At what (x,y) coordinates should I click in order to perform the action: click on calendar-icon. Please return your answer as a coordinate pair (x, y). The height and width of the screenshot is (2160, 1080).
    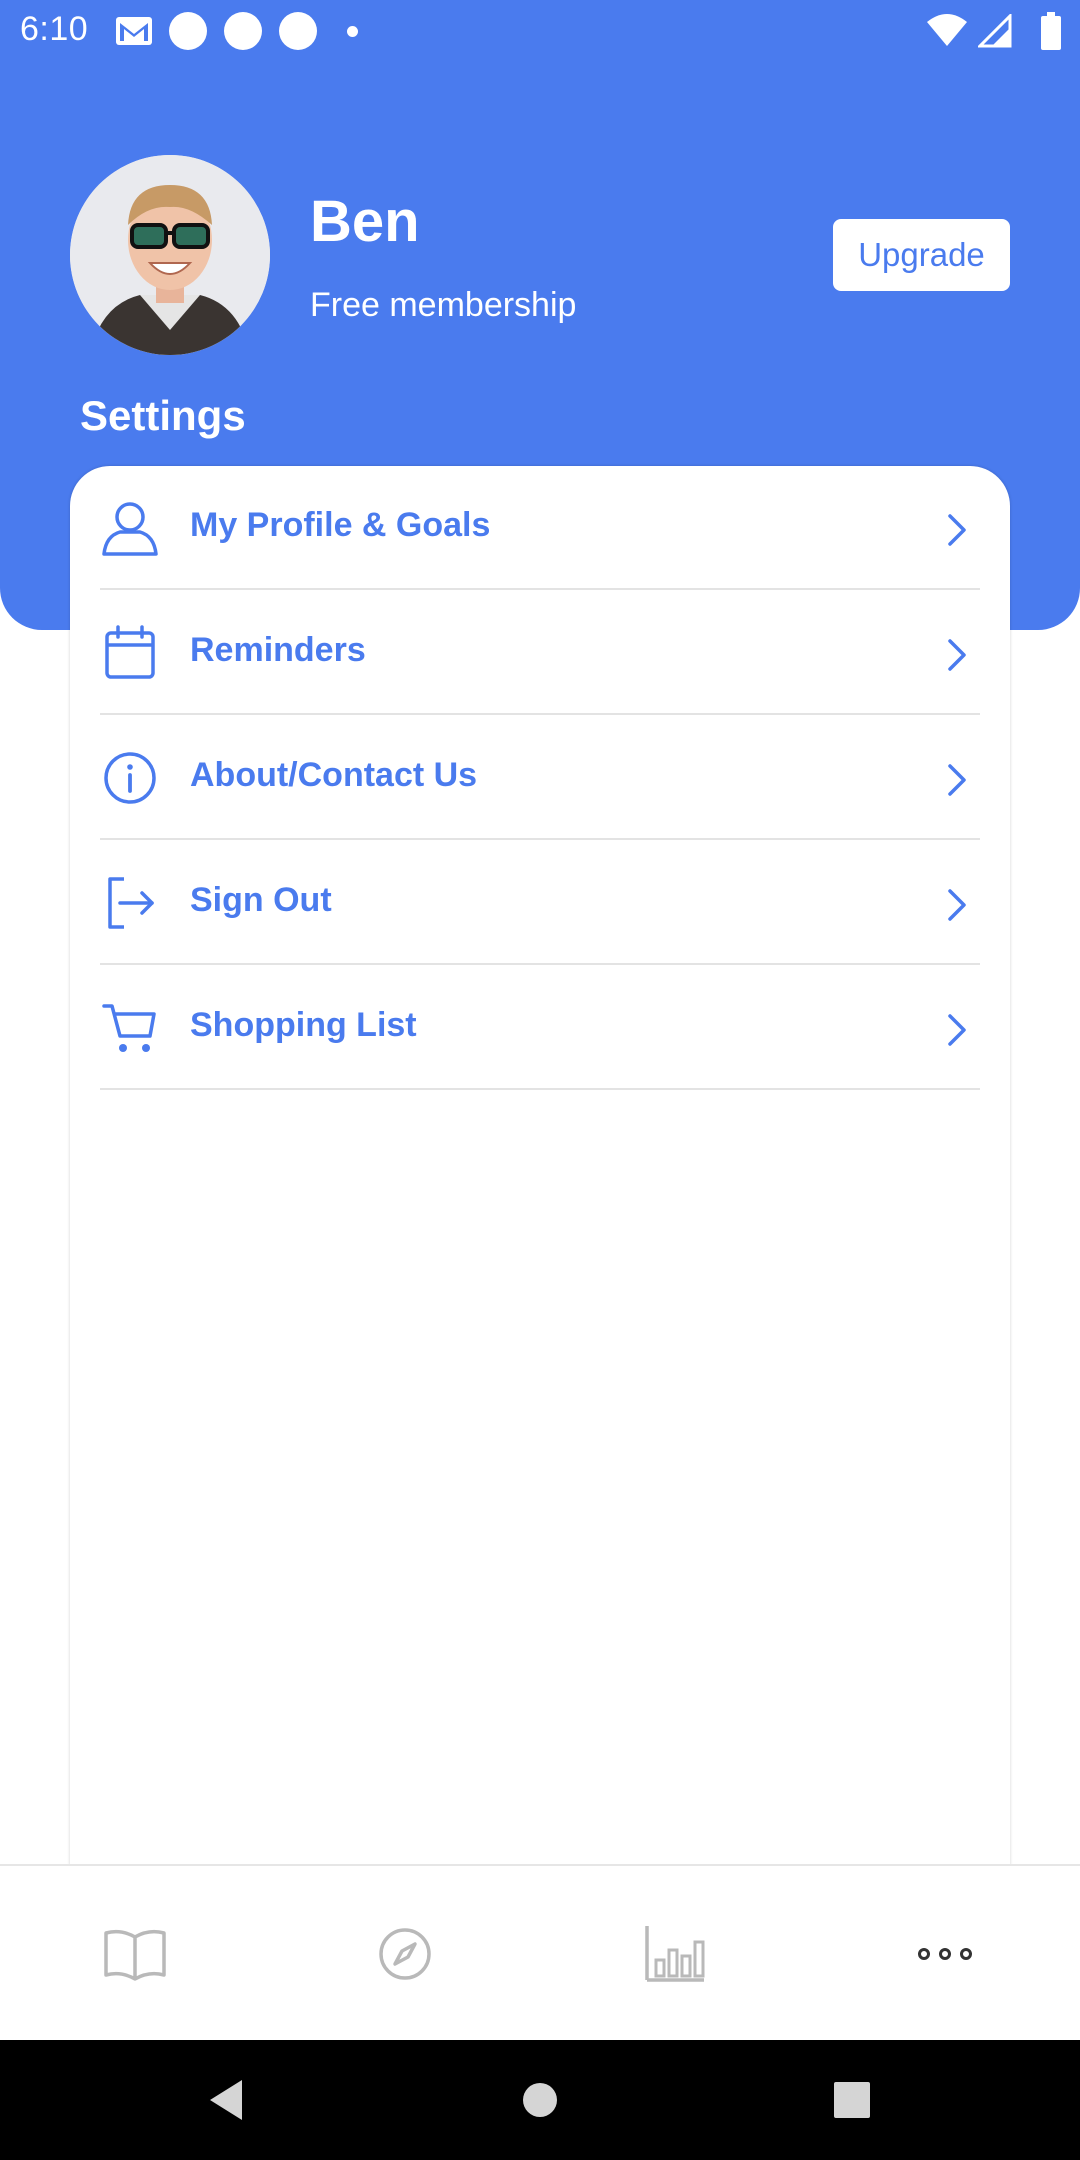
    Looking at the image, I should click on (130, 652).